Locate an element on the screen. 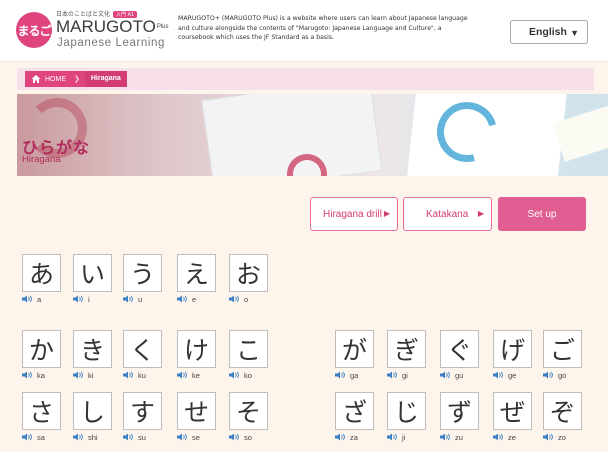 Image resolution: width=608 pixels, height=452 pixels. katakana-label: Katakana is located at coordinates (447, 214).